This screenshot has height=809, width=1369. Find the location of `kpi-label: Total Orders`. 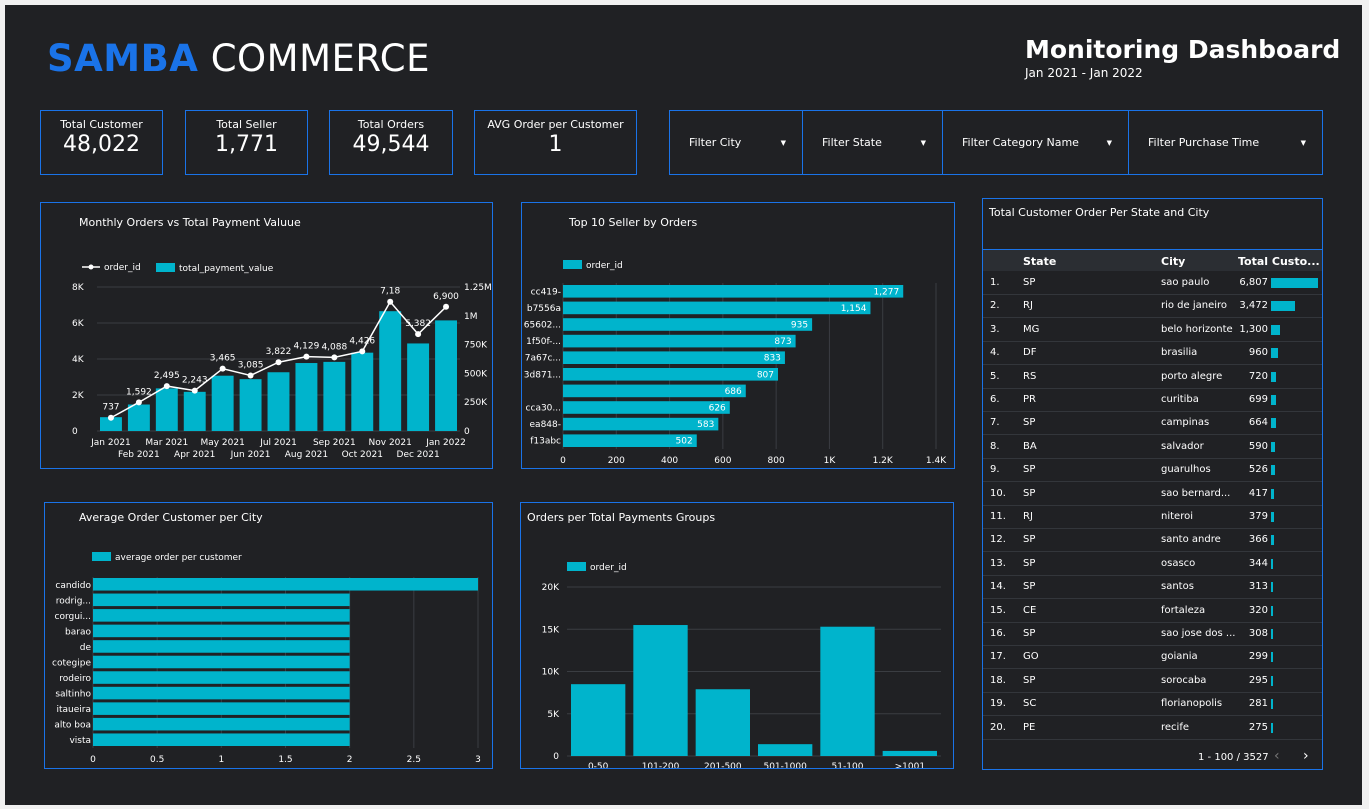

kpi-label: Total Orders is located at coordinates (391, 124).